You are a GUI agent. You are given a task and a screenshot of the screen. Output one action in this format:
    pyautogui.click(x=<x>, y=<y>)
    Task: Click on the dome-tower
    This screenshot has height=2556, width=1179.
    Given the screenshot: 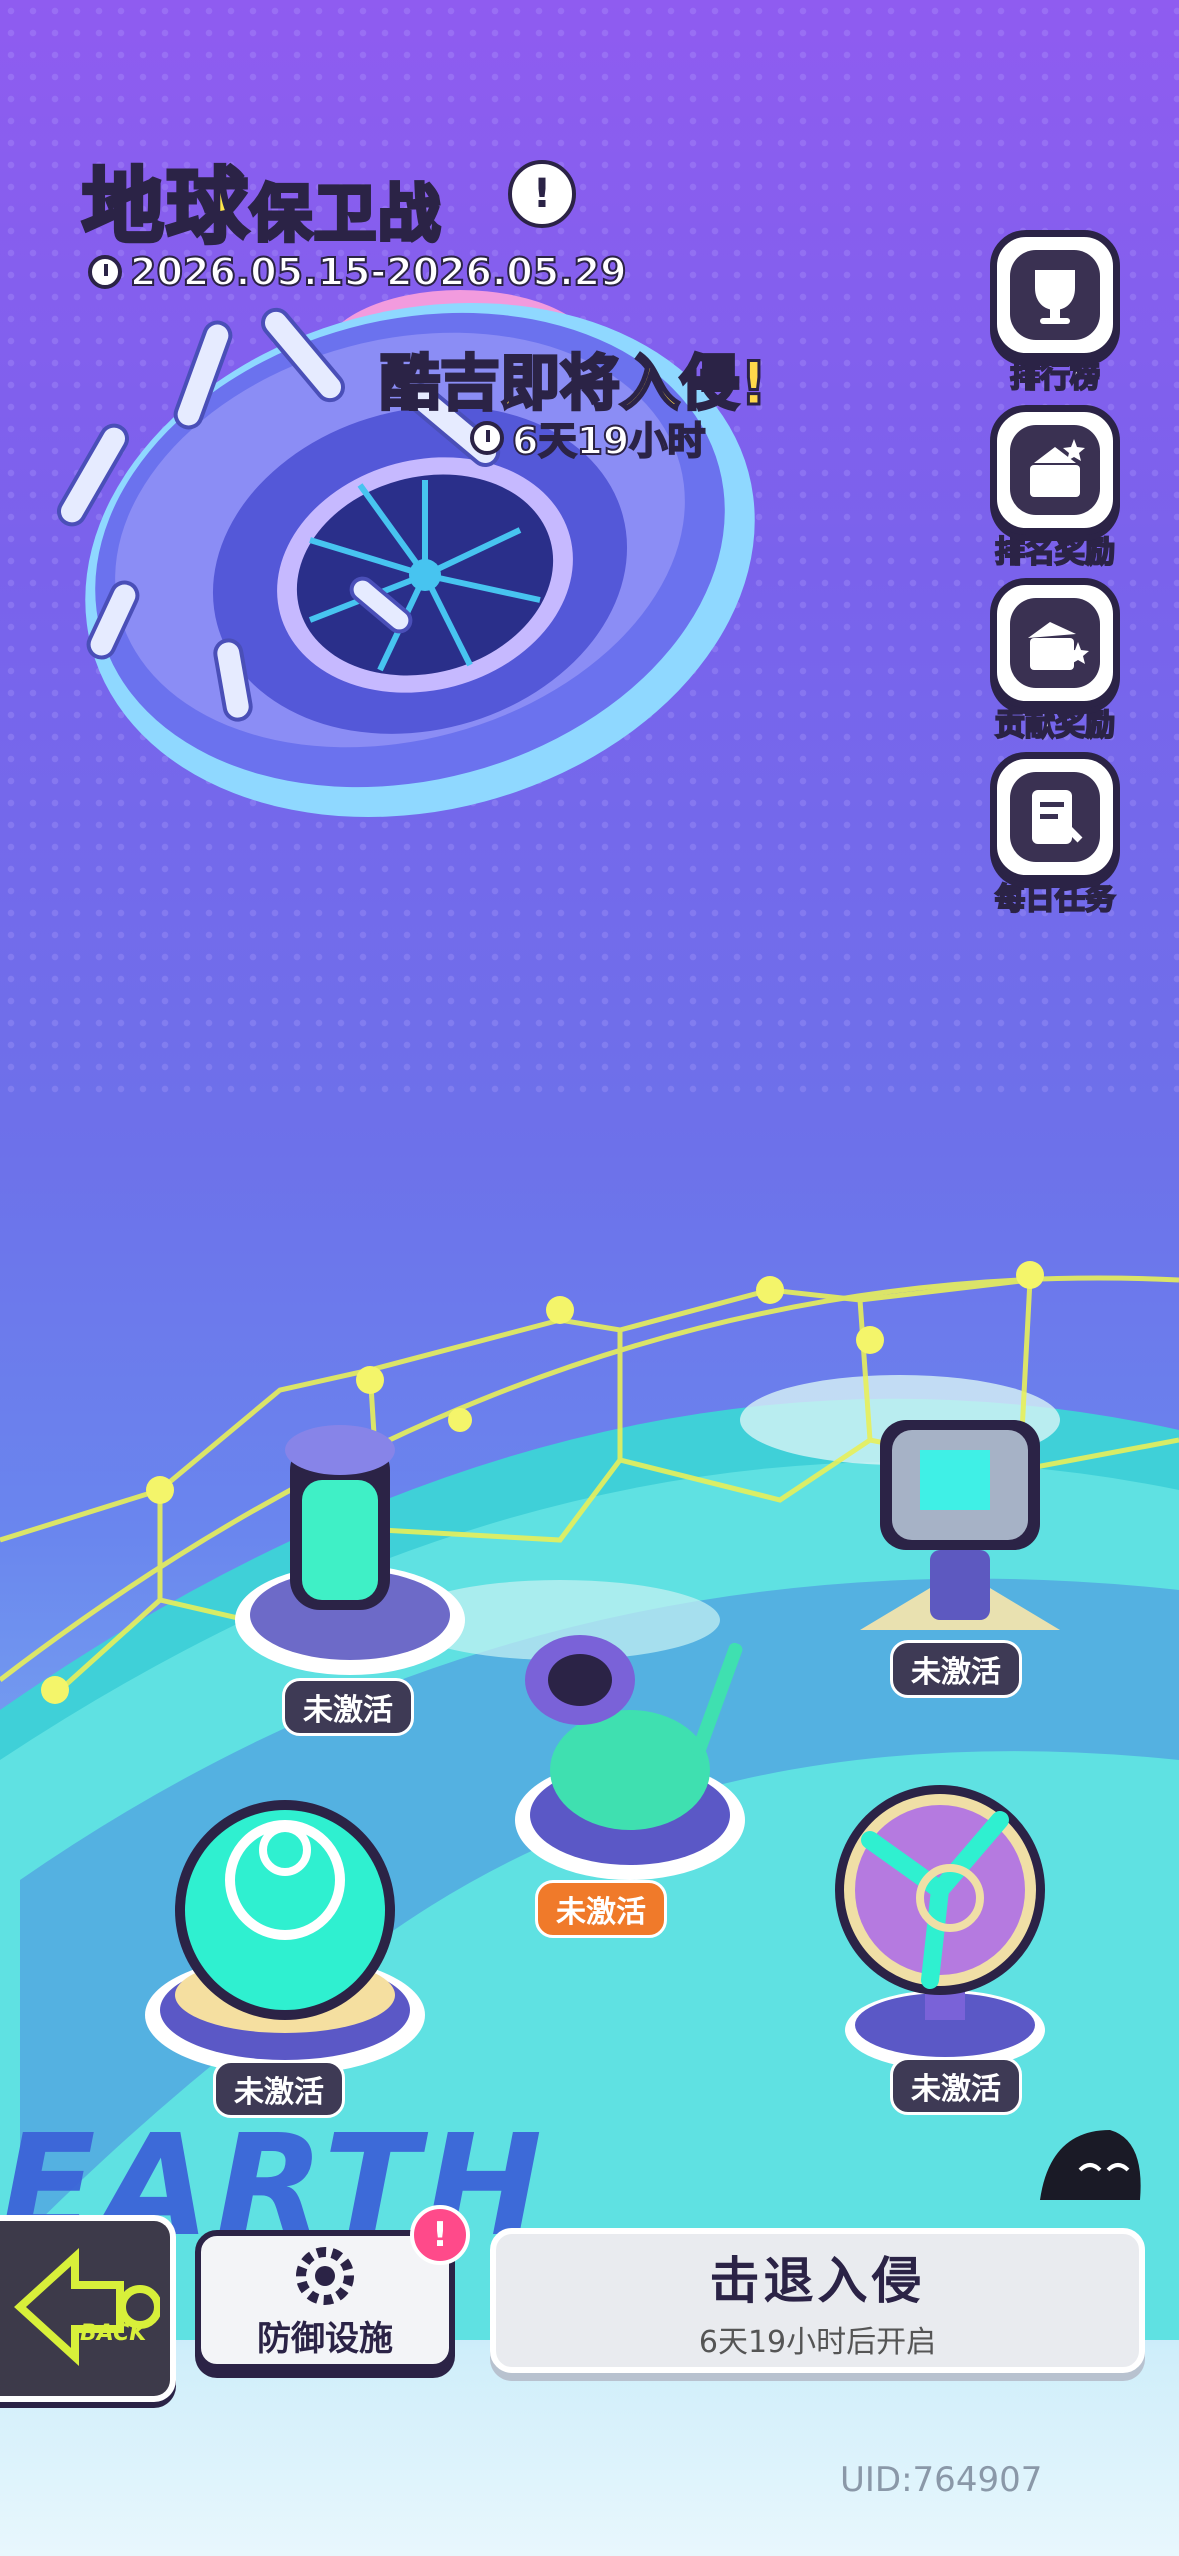 What is the action you would take?
    pyautogui.click(x=285, y=1935)
    